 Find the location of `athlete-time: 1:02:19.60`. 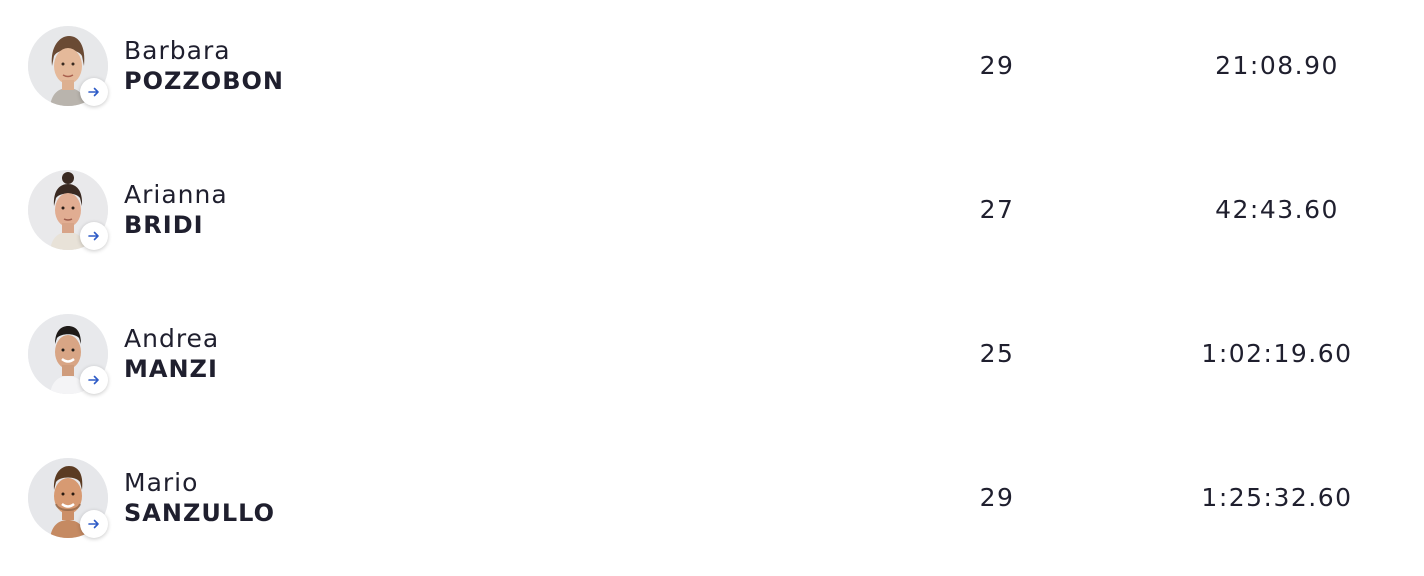

athlete-time: 1:02:19.60 is located at coordinates (1277, 353).